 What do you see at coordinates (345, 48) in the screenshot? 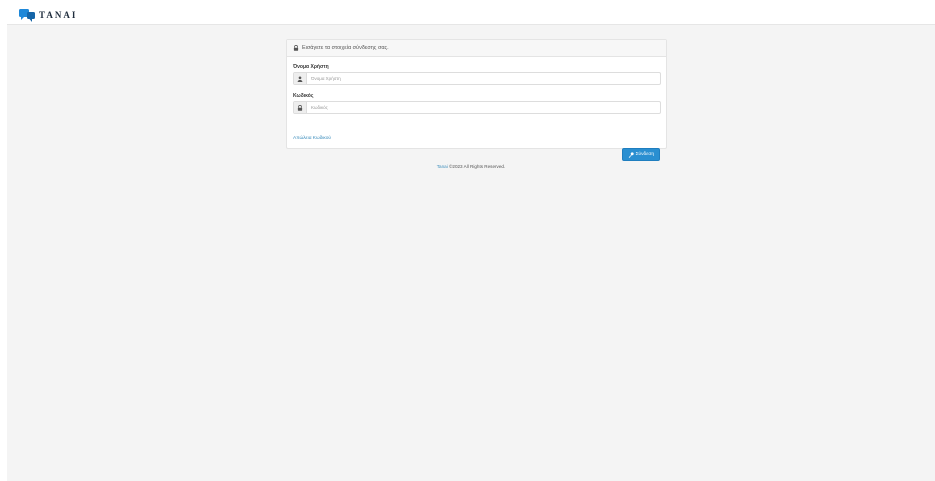
I see `login-heading-text: Εισάγετε τα στοιχεία σύνδεσης σας.` at bounding box center [345, 48].